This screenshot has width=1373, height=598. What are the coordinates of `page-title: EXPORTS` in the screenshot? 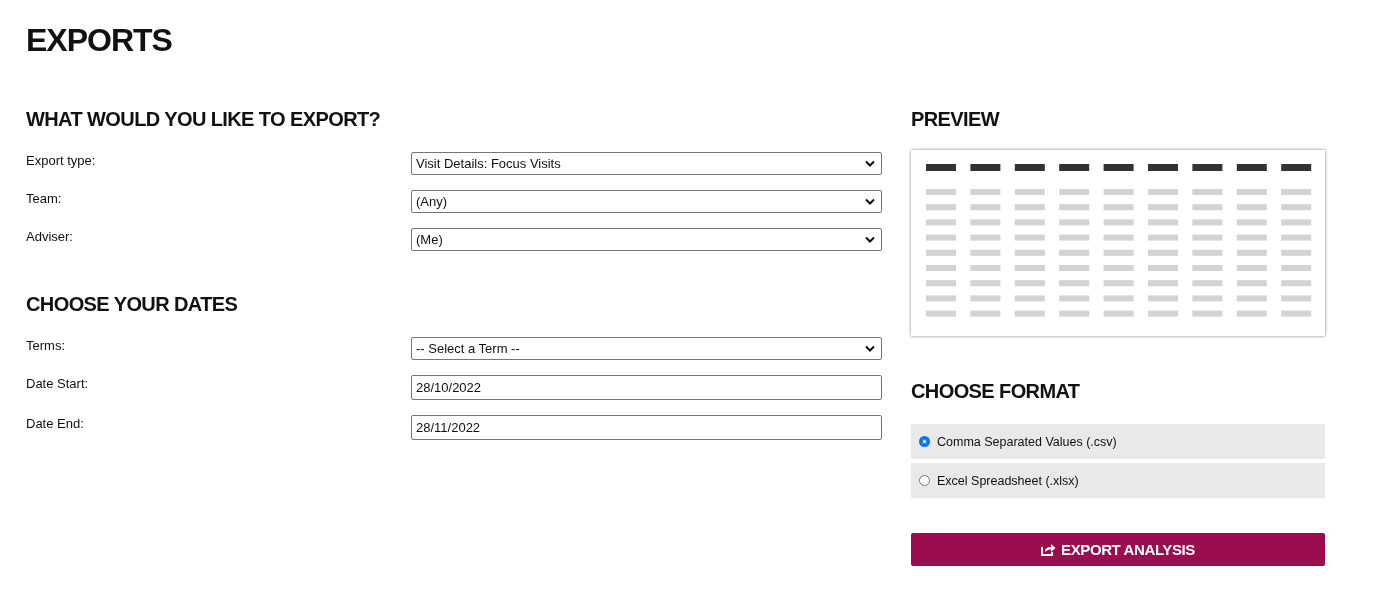 It's located at (99, 40).